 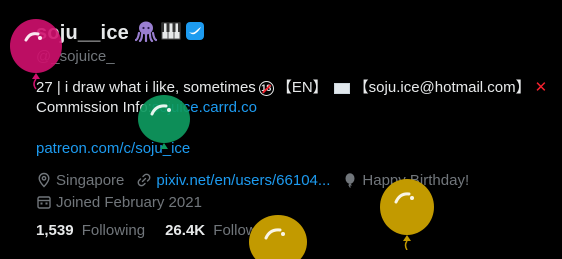 I want to click on following-count: 1,539, so click(x=55, y=230).